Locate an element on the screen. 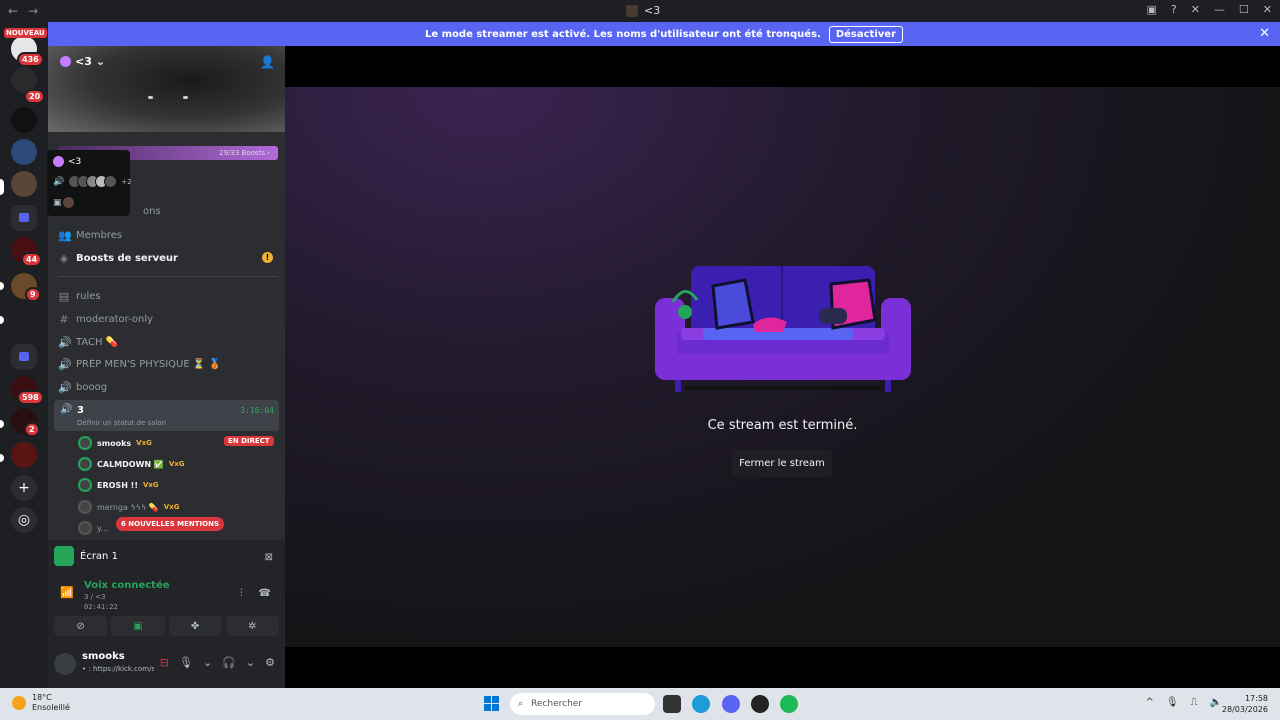  server-name-header: <3 ⌄ is located at coordinates (82, 61).